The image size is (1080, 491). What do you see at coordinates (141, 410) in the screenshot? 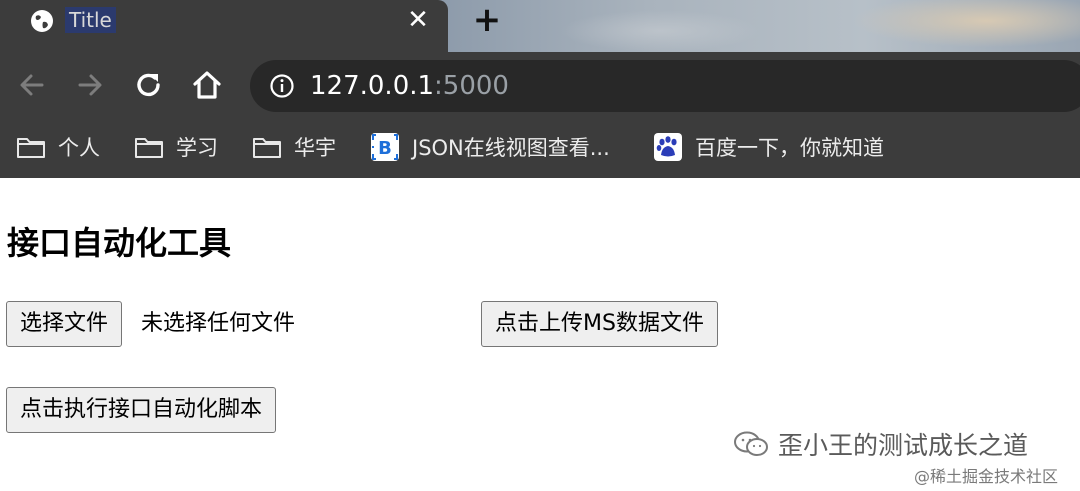
I see `run-api-automation-button: 点击执行接口自动化脚本` at bounding box center [141, 410].